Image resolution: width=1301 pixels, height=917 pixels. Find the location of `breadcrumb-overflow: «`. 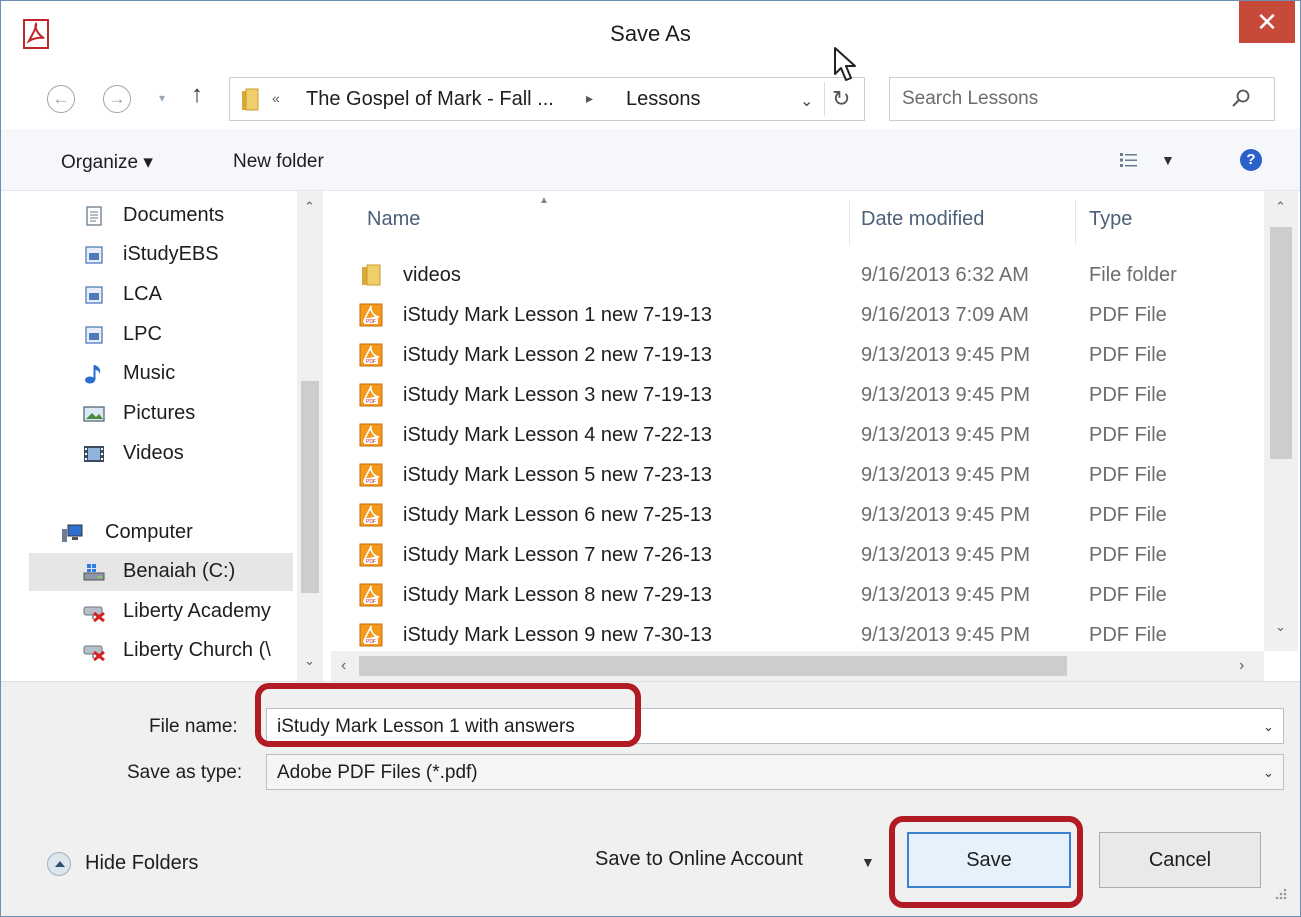

breadcrumb-overflow: « is located at coordinates (276, 98).